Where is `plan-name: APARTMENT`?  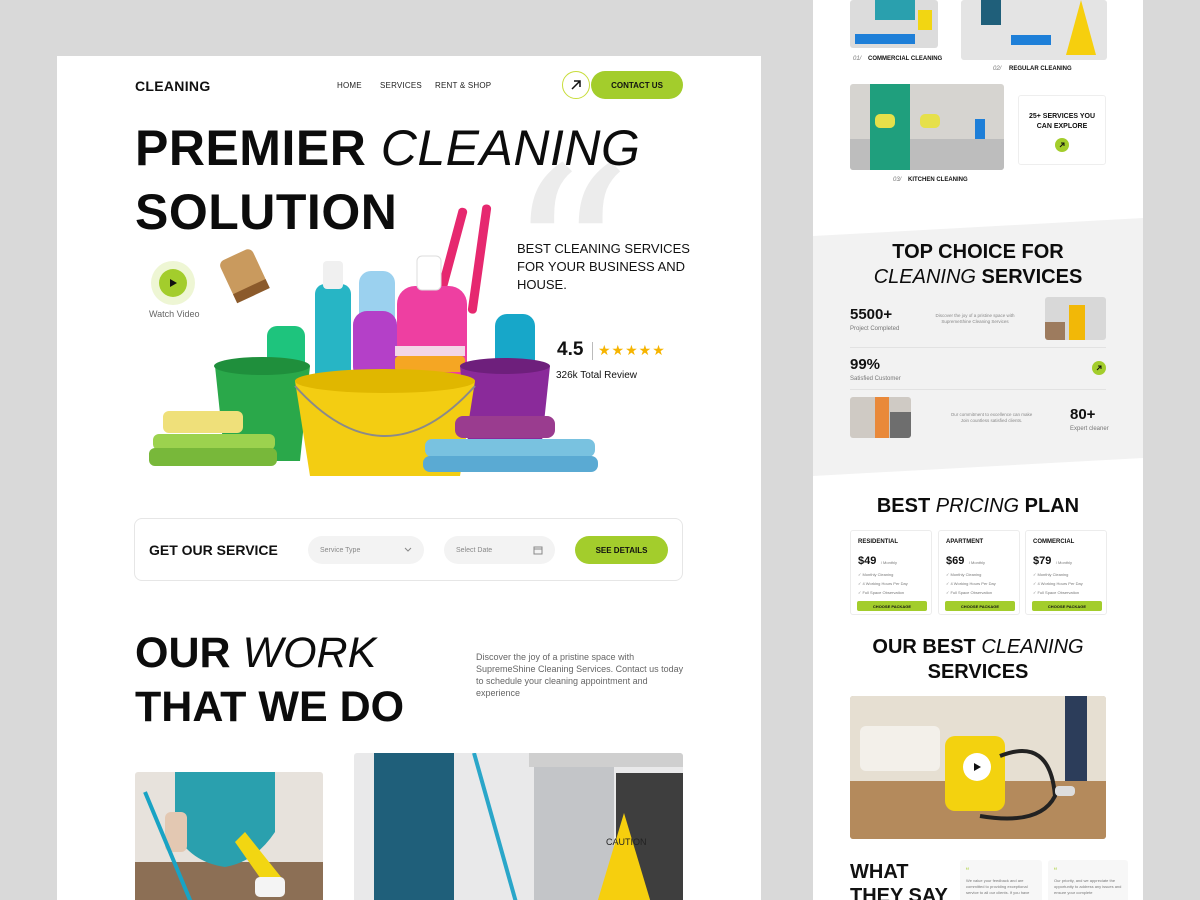 plan-name: APARTMENT is located at coordinates (965, 542).